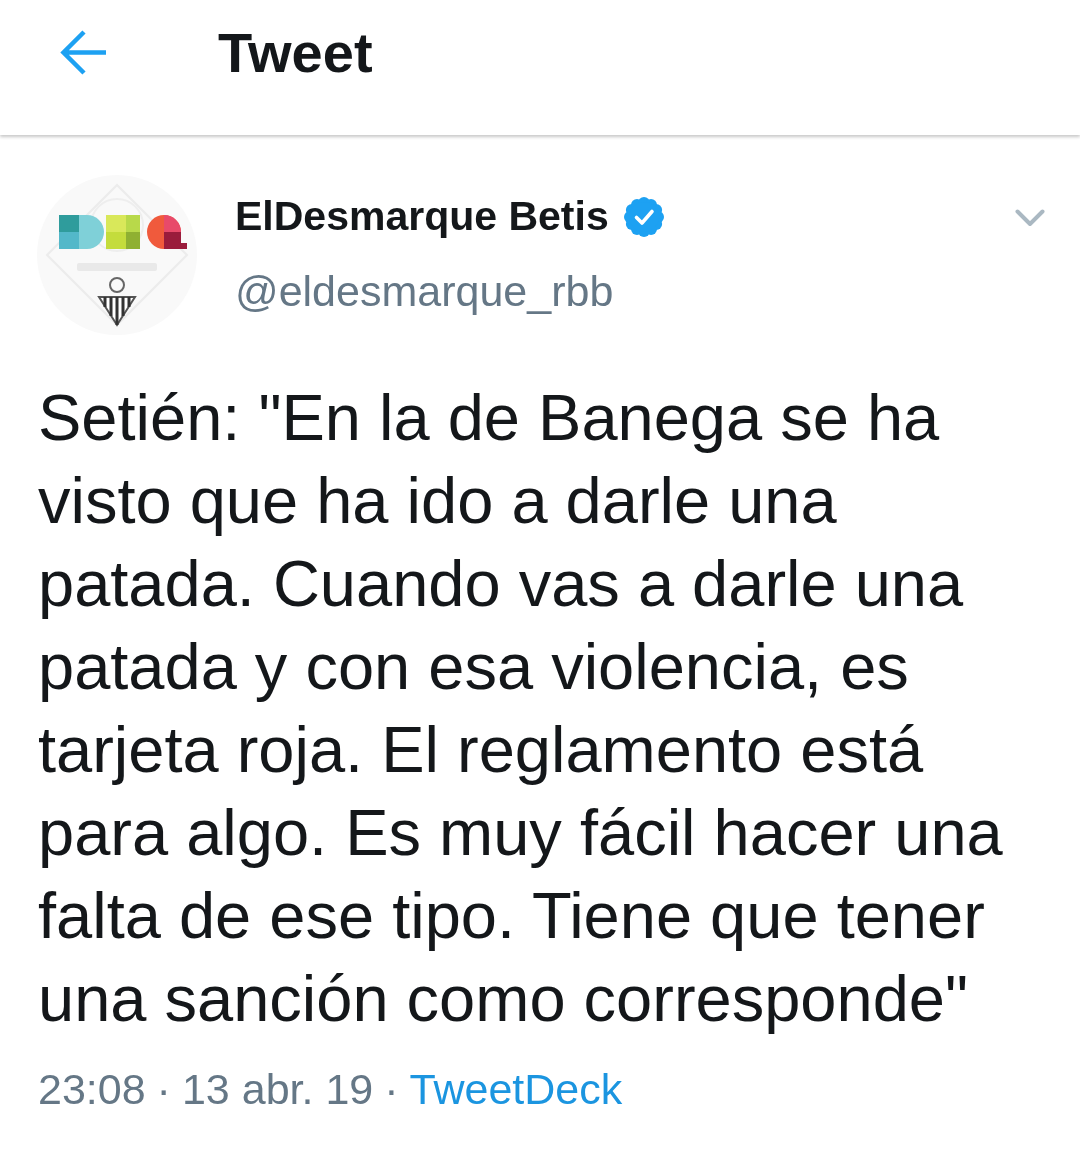  What do you see at coordinates (449, 292) in the screenshot?
I see `author-handle: @eldesmarque_rbb` at bounding box center [449, 292].